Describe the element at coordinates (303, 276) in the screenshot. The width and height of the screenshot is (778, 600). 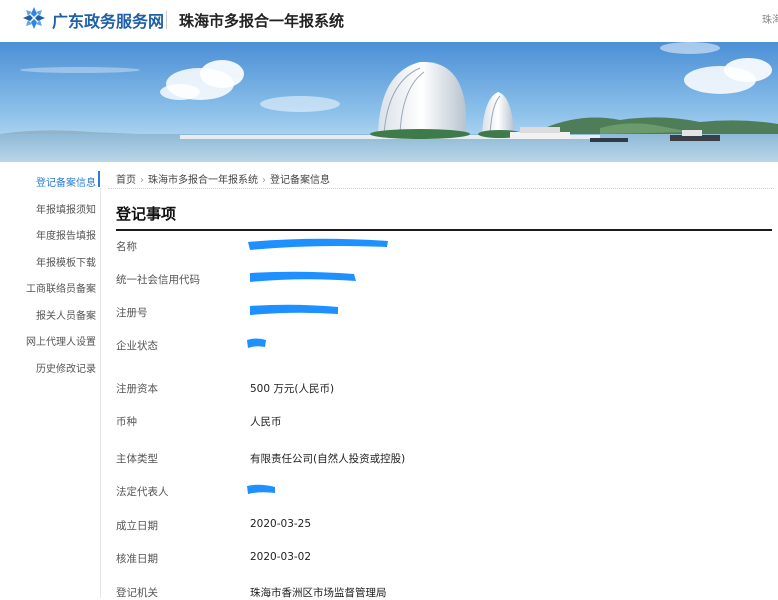
I see `redaction-mark-credit-code` at that location.